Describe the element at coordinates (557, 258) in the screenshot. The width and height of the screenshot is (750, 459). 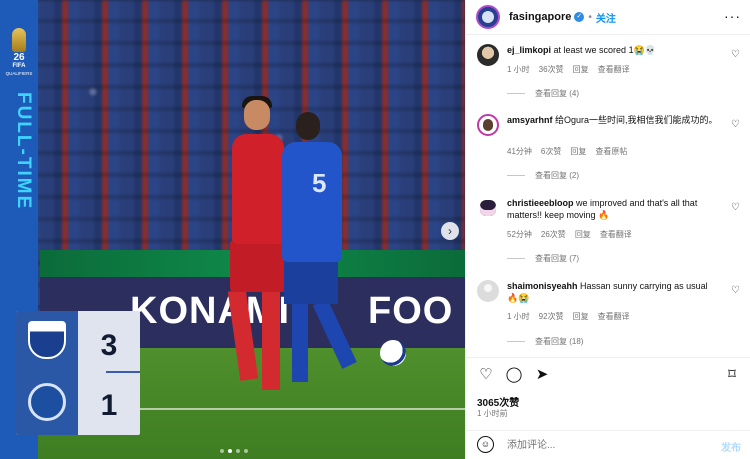
I see `view-replies-label: 查看回复 (7)` at that location.